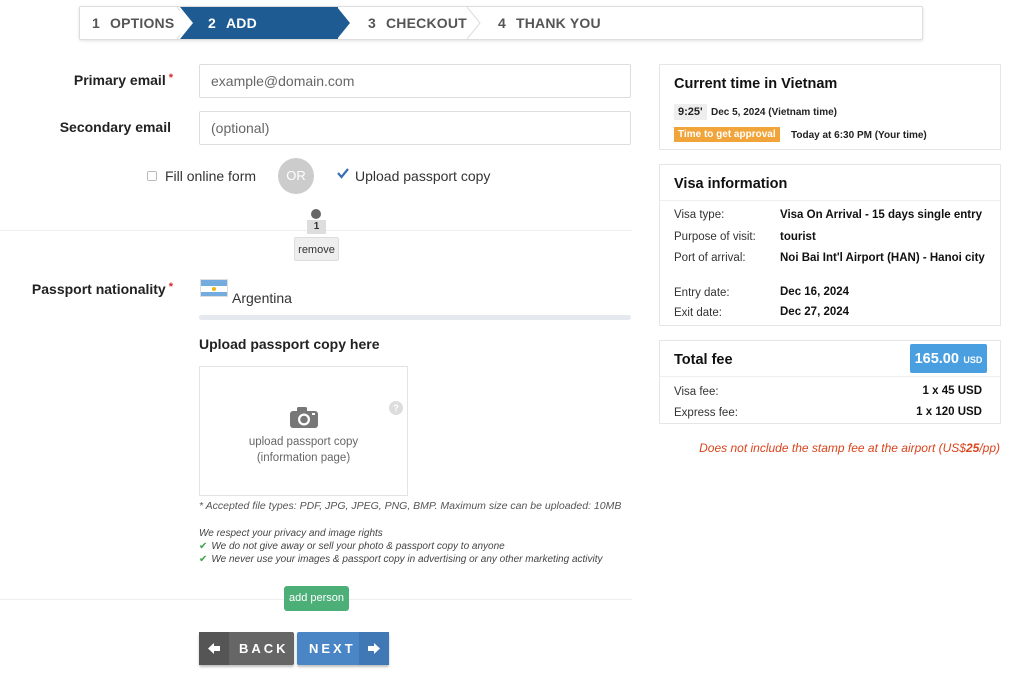 The height and width of the screenshot is (690, 1024). I want to click on checkmark-icon, so click(343, 173).